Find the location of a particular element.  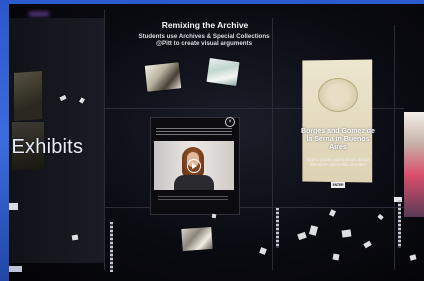

borges-emblem is located at coordinates (338, 95).